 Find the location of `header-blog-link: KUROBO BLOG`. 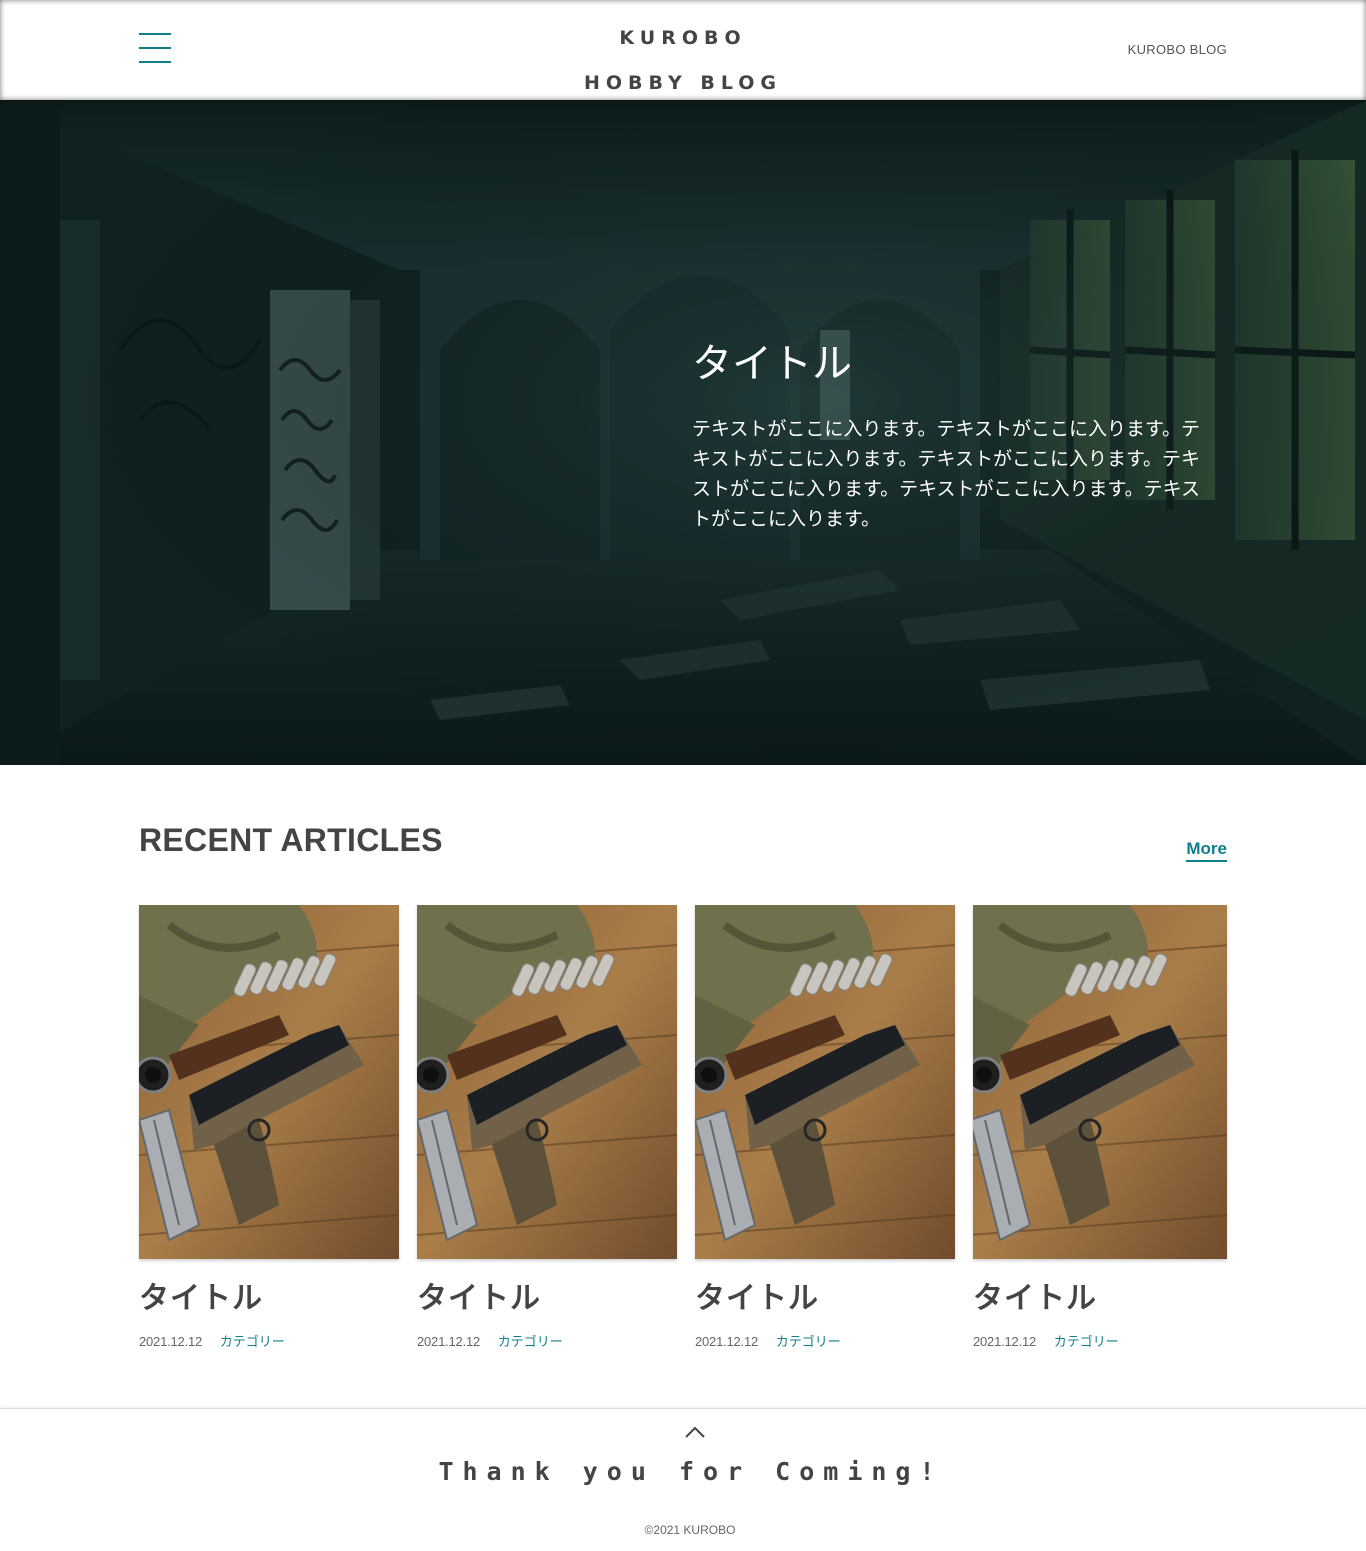

header-blog-link: KUROBO BLOG is located at coordinates (1177, 49).